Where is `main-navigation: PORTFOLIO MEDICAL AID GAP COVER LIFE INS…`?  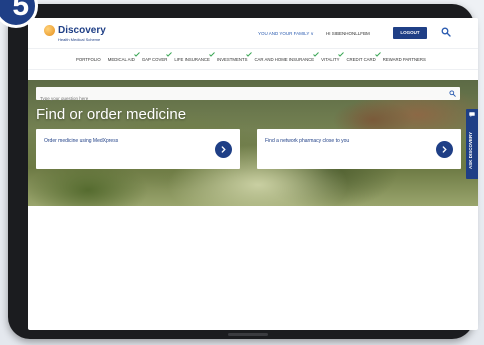
main-navigation: PORTFOLIO MEDICAL AID GAP COVER LIFE INS… is located at coordinates (253, 59).